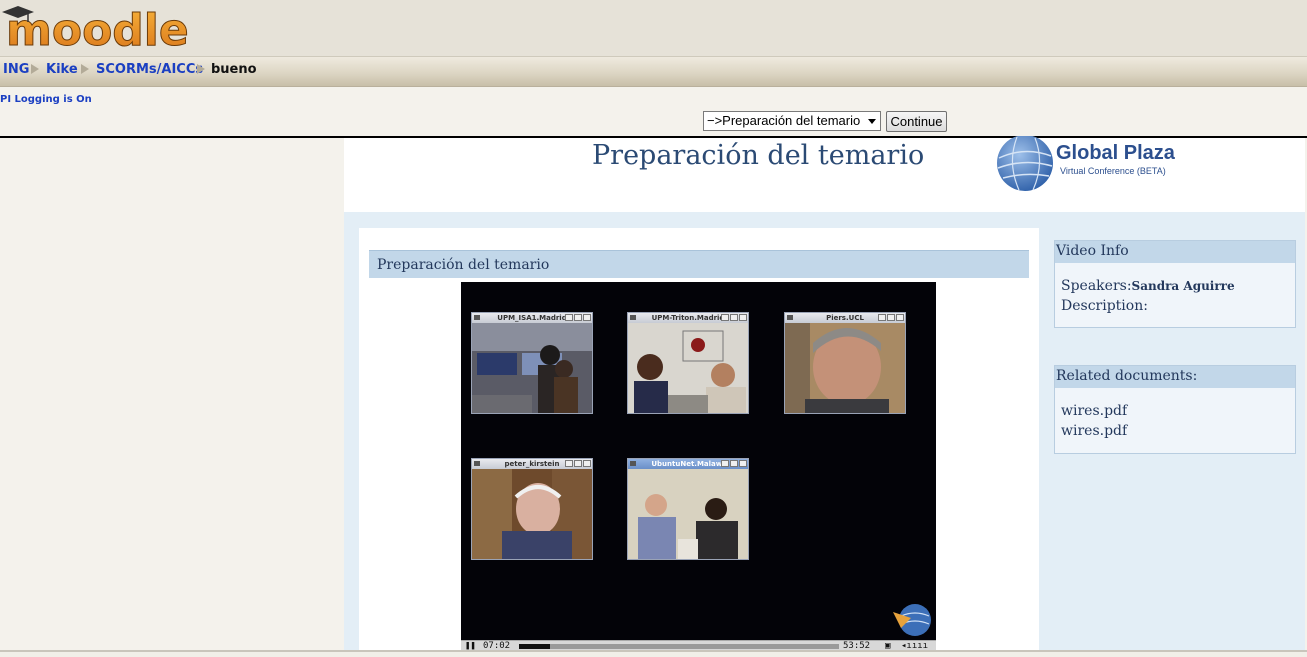  I want to click on navbar: ING Kike SCORMs/AICCs bueno, so click(653, 72).